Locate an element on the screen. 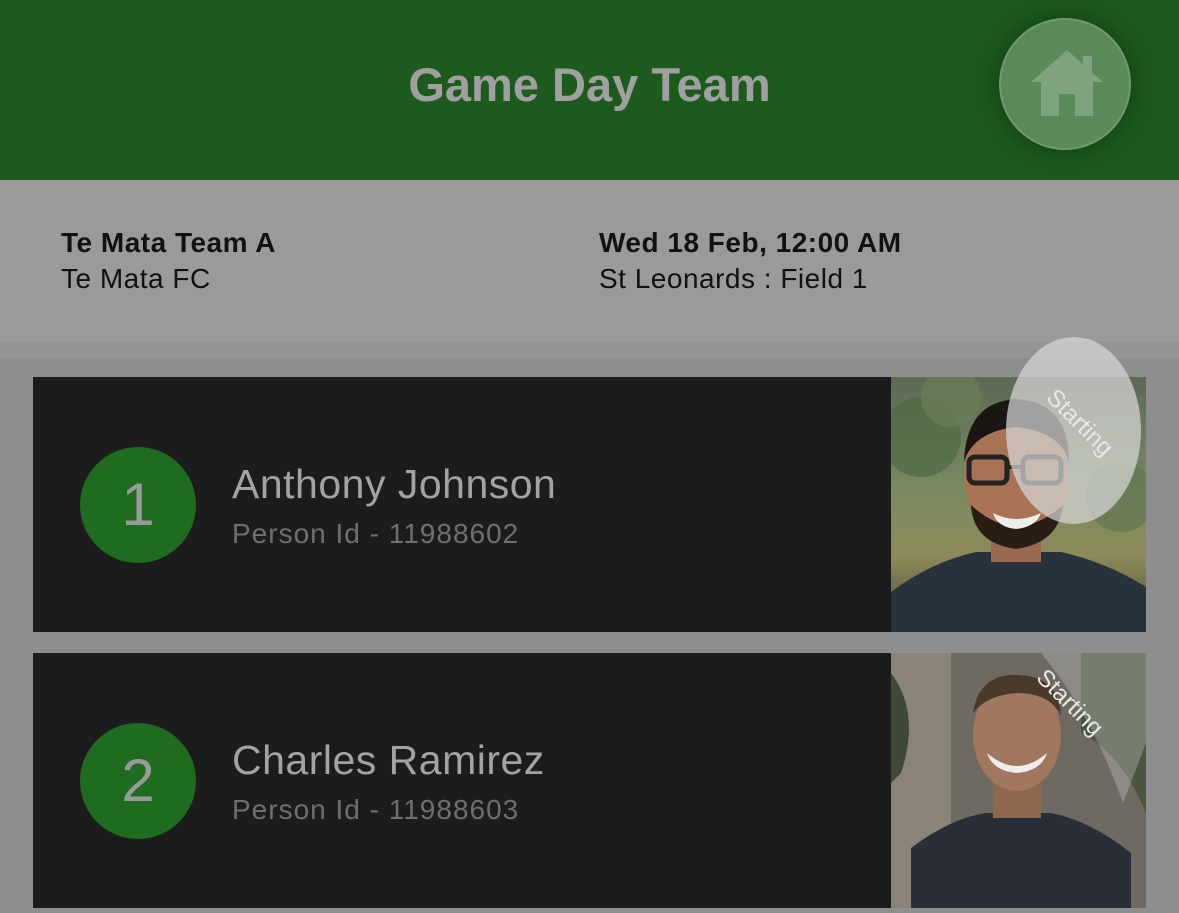 Image resolution: width=1179 pixels, height=913 pixels. player-photo is located at coordinates (1018, 780).